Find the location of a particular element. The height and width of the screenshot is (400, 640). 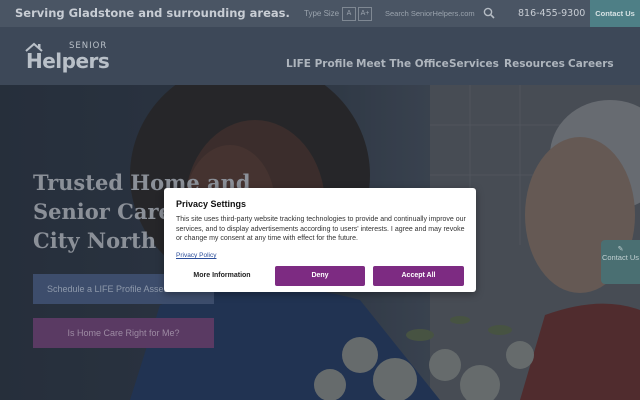

senior-helpers-logo: SENIOR Helpers is located at coordinates (71, 58).